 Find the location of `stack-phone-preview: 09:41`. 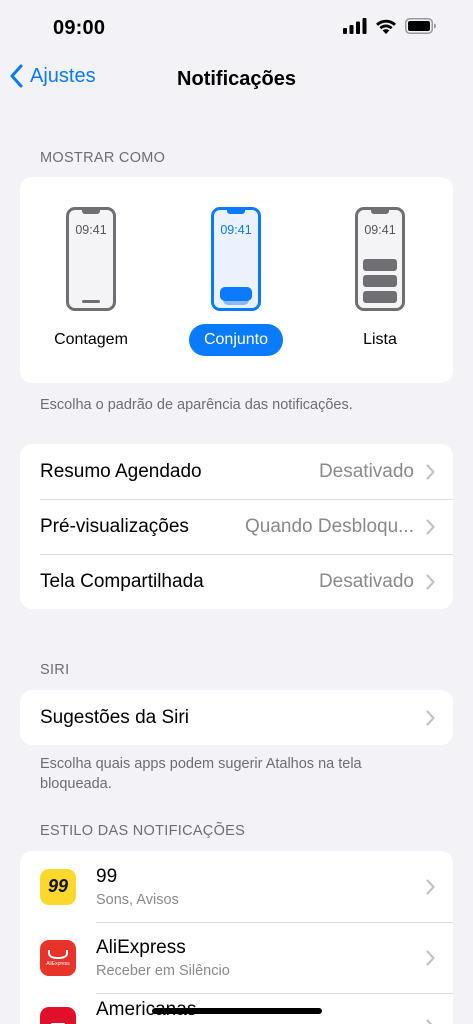

stack-phone-preview: 09:41 is located at coordinates (236, 259).